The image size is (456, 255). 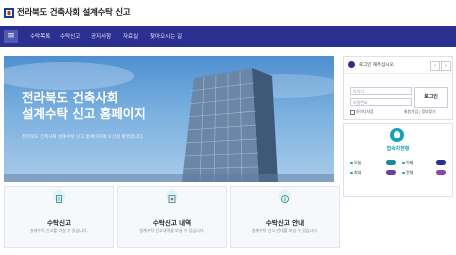 I want to click on login-button: 로그인, so click(x=431, y=97).